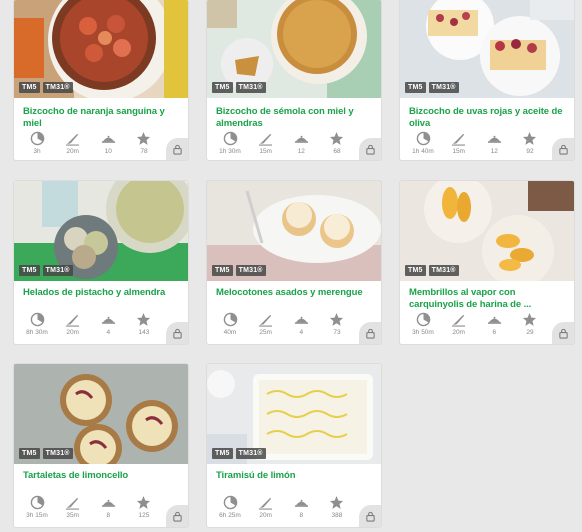 The image size is (582, 532). What do you see at coordinates (487, 118) in the screenshot?
I see `recipe-title: Bizcocho de uvas rojas y aceite de oliva` at bounding box center [487, 118].